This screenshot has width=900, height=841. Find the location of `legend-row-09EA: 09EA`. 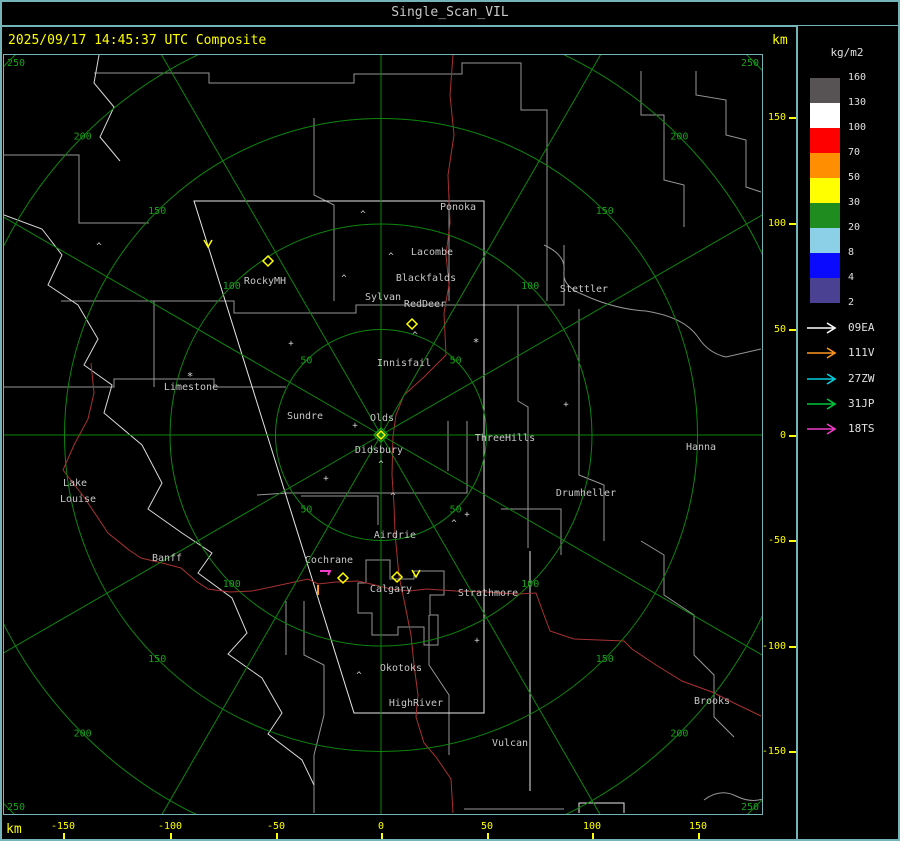

legend-row-09EA: 09EA is located at coordinates (847, 328).